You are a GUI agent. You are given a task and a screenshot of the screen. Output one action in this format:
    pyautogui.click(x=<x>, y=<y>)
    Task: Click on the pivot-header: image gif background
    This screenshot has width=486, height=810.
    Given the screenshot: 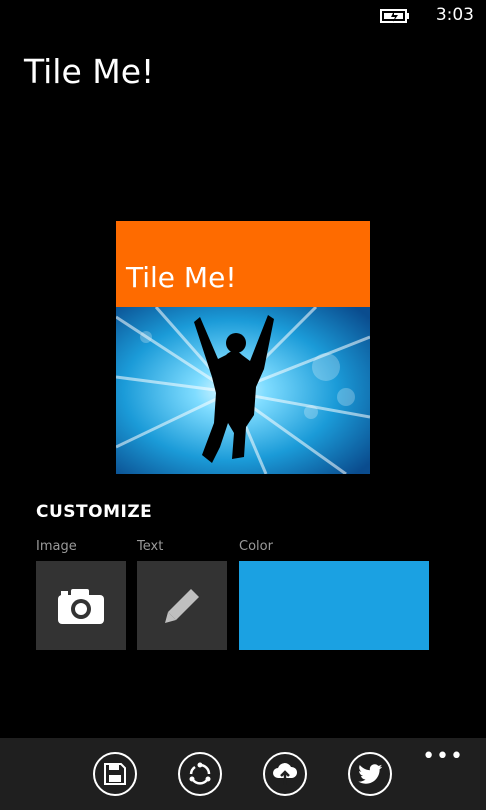 What is the action you would take?
    pyautogui.click(x=238, y=163)
    